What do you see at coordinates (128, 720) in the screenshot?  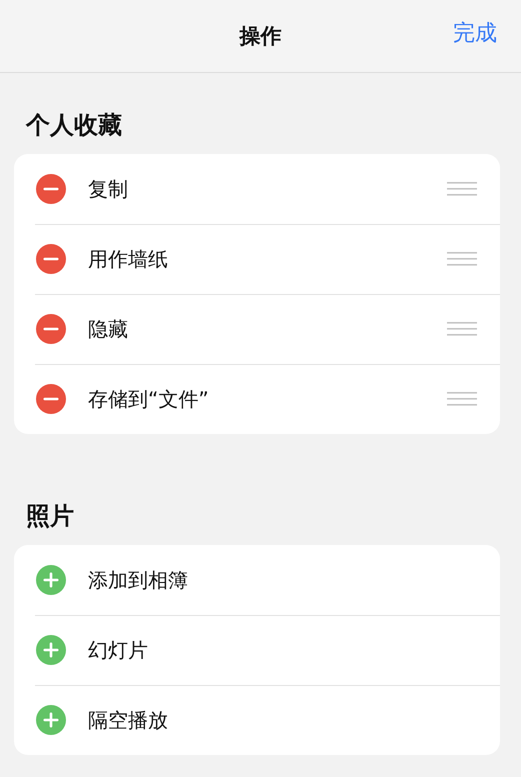 I see `action-label: 隔空播放` at bounding box center [128, 720].